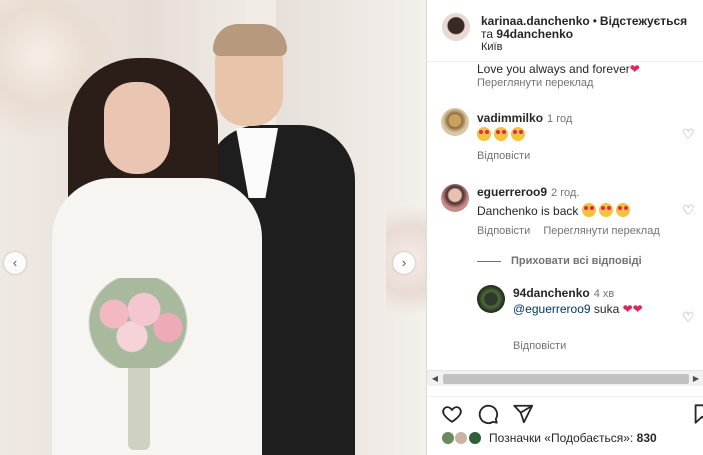 The image size is (703, 455). What do you see at coordinates (138, 323) in the screenshot?
I see `photo-bouquet` at bounding box center [138, 323].